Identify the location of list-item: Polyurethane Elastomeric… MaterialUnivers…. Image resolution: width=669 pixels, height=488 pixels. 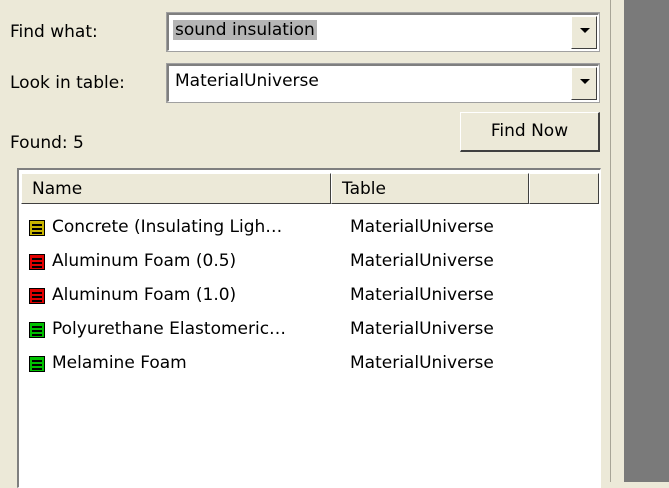
(307, 330).